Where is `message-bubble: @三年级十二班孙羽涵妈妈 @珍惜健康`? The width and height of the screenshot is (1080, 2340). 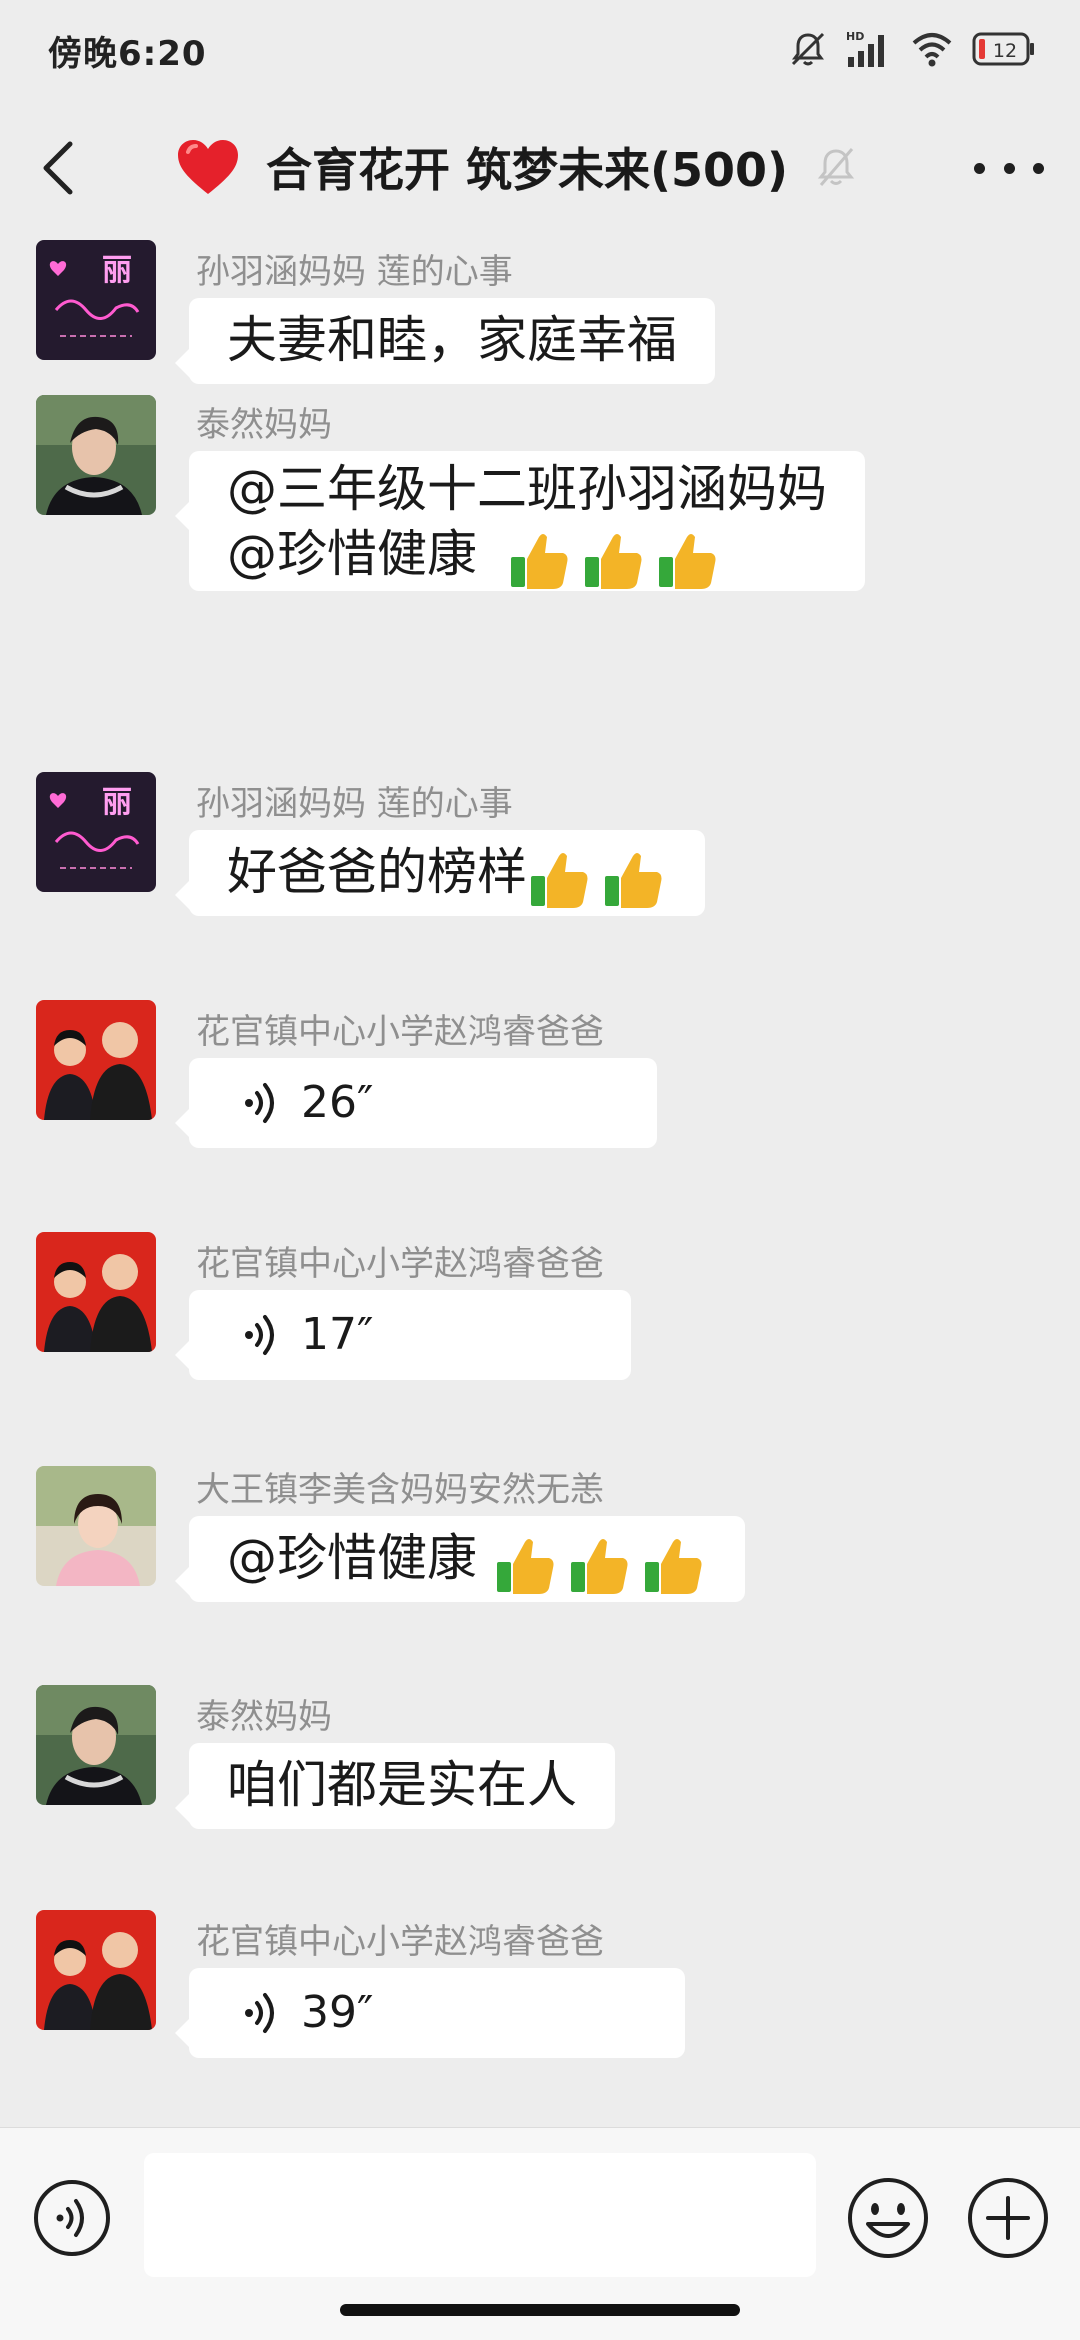 message-bubble: @三年级十二班孙羽涵妈妈 @珍惜健康 is located at coordinates (520, 522).